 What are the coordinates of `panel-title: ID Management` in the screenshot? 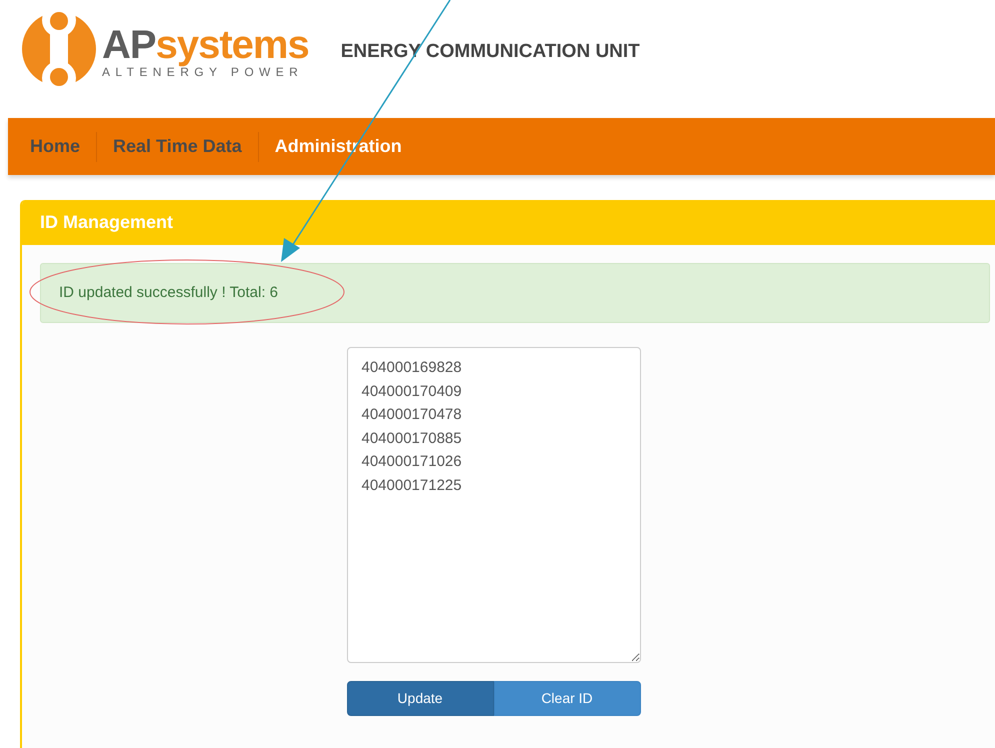 It's located at (107, 222).